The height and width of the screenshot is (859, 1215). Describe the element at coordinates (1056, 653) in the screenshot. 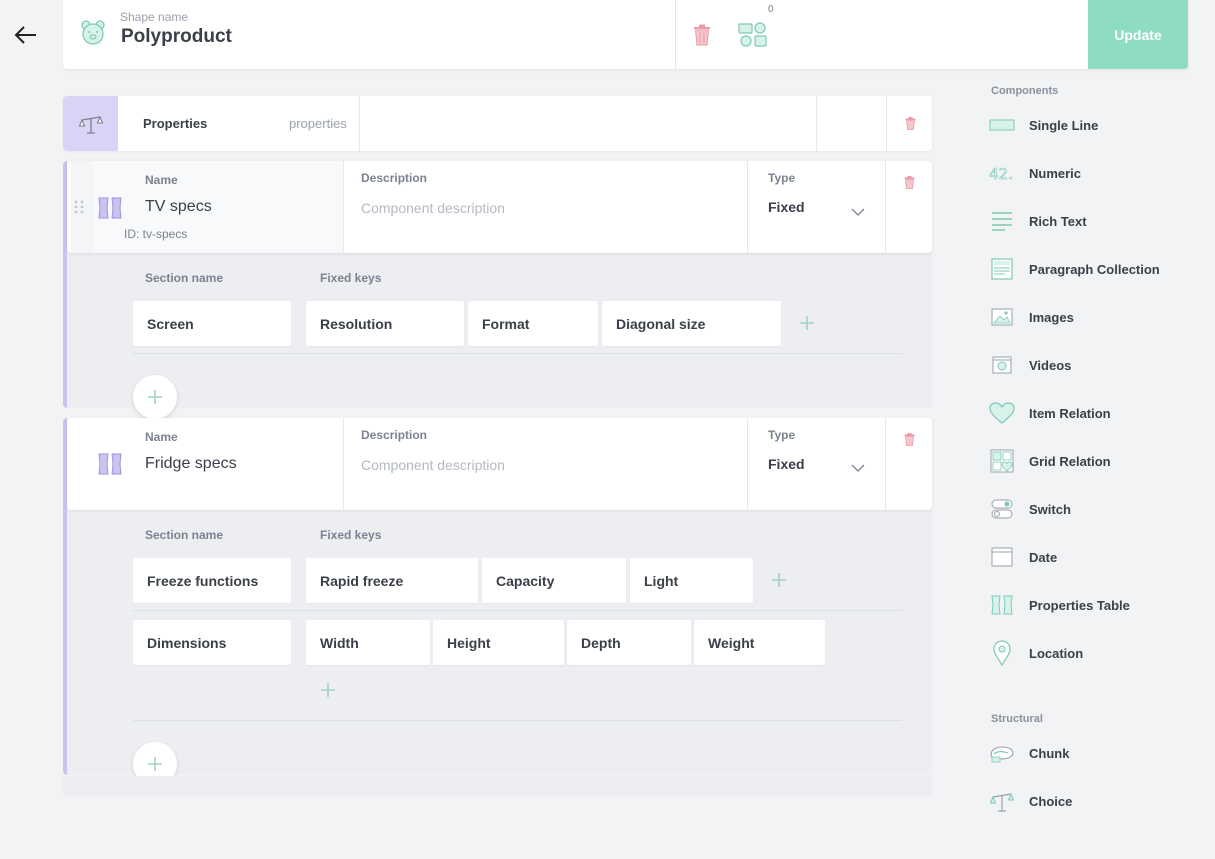

I see `component-label: Location` at that location.